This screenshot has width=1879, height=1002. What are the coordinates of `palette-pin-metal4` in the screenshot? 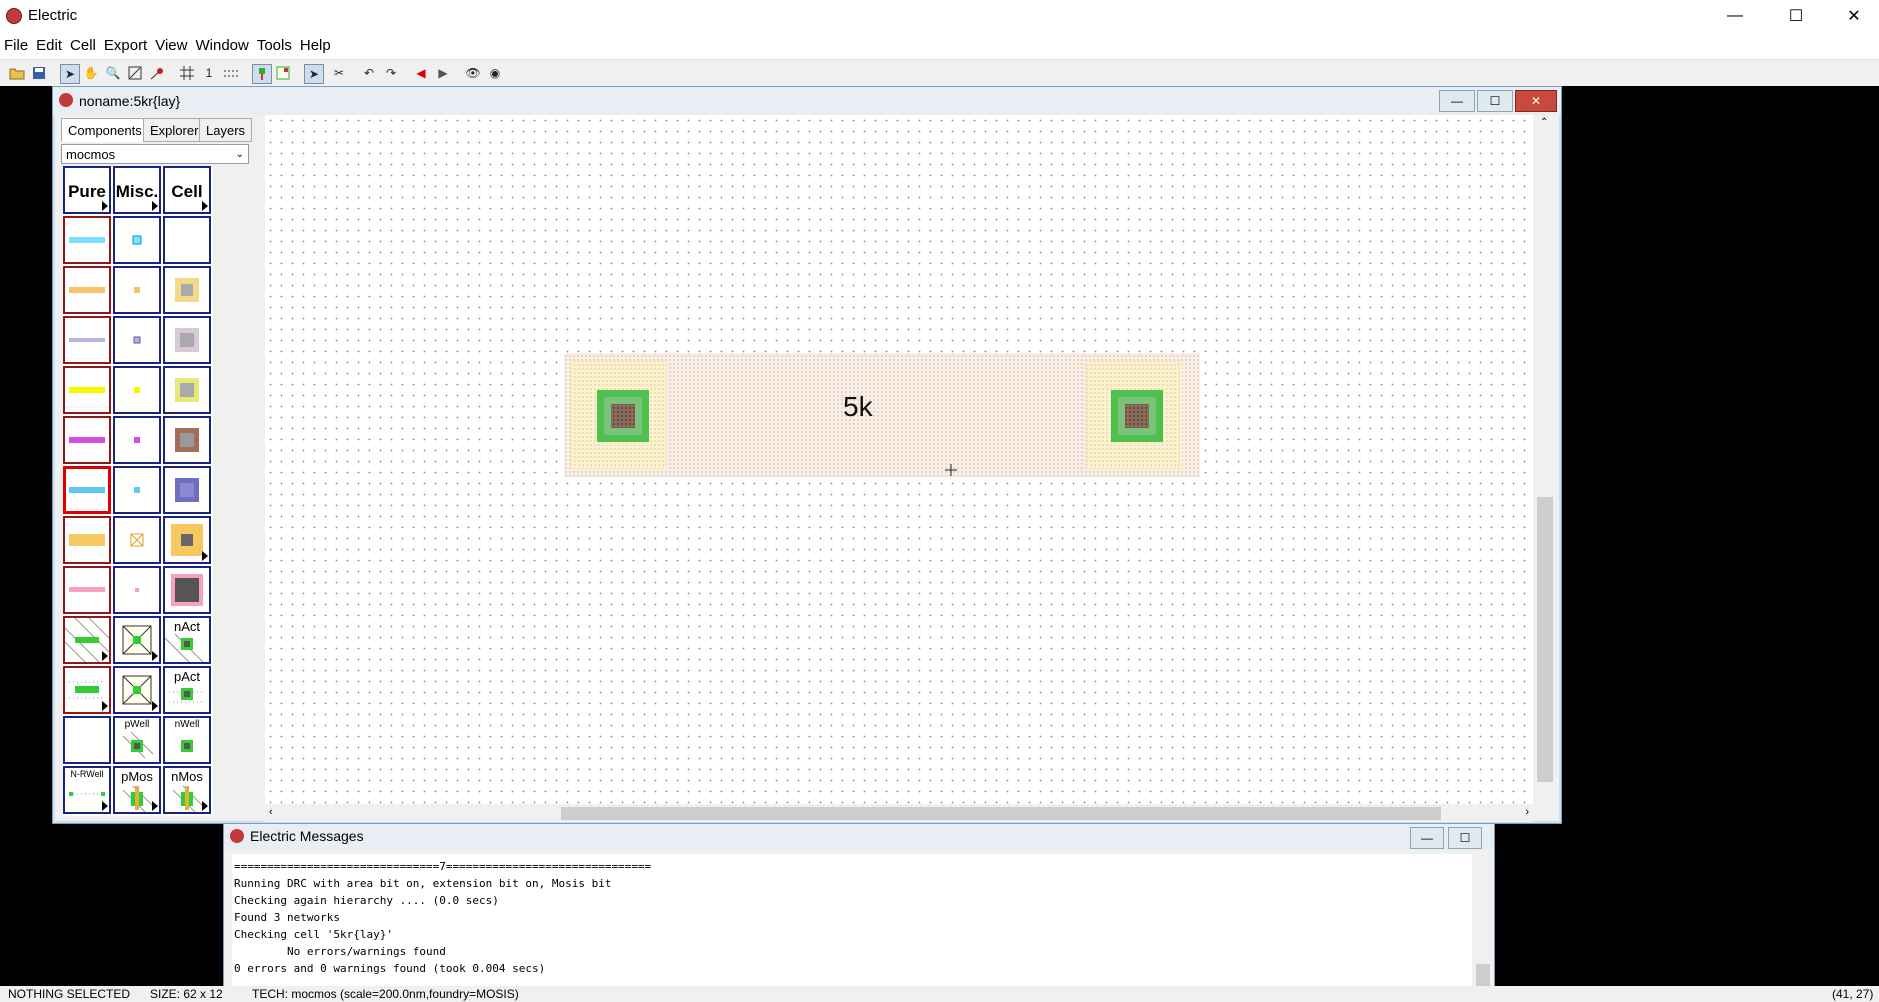 It's located at (137, 440).